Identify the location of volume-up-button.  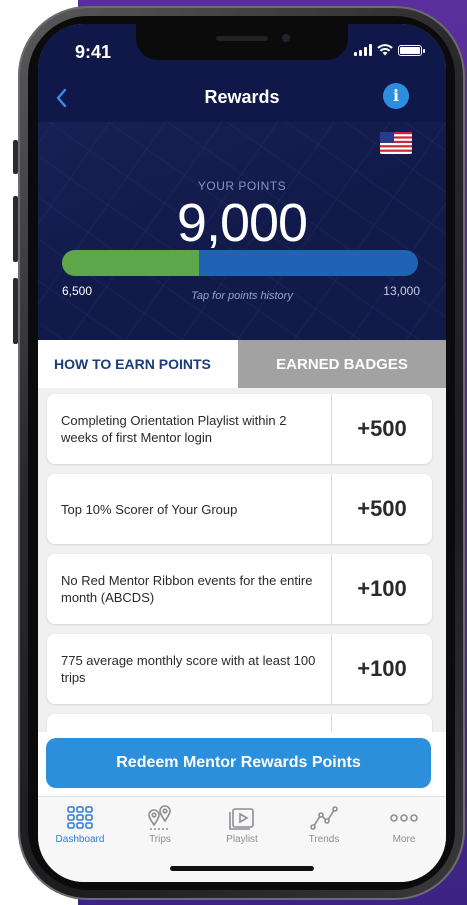
(15, 229).